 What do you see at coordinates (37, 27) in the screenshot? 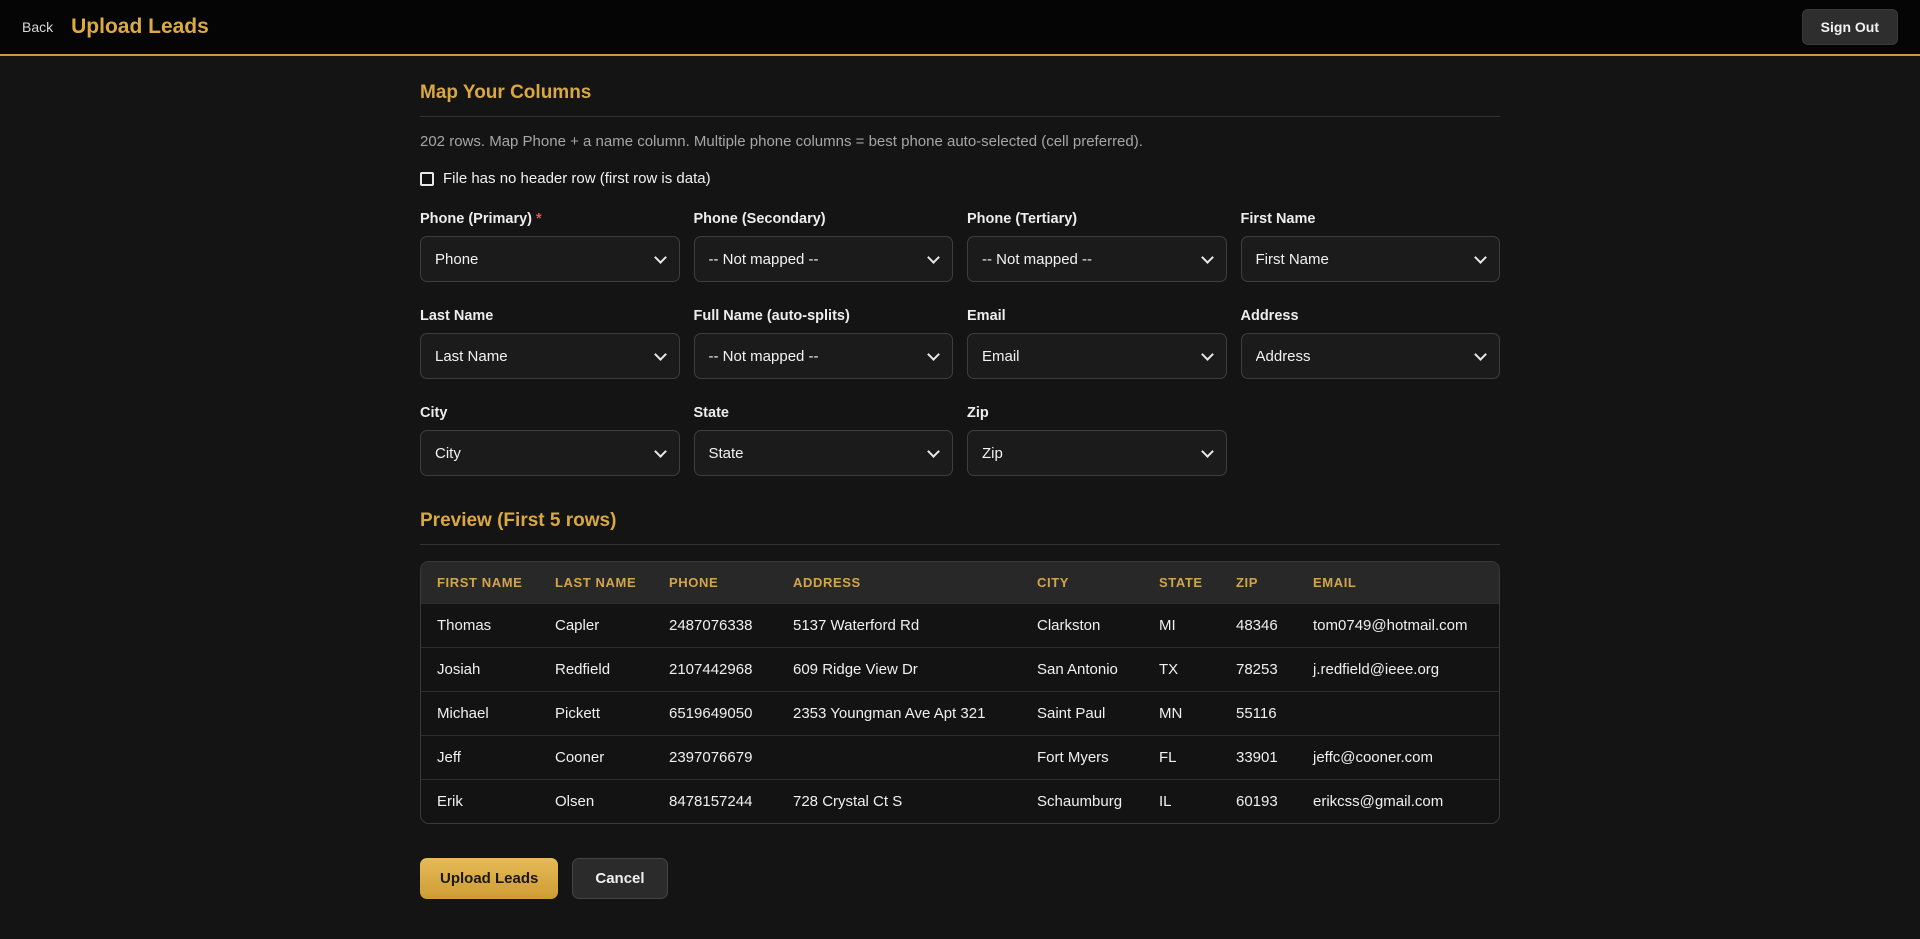
I see `back-link: Back` at bounding box center [37, 27].